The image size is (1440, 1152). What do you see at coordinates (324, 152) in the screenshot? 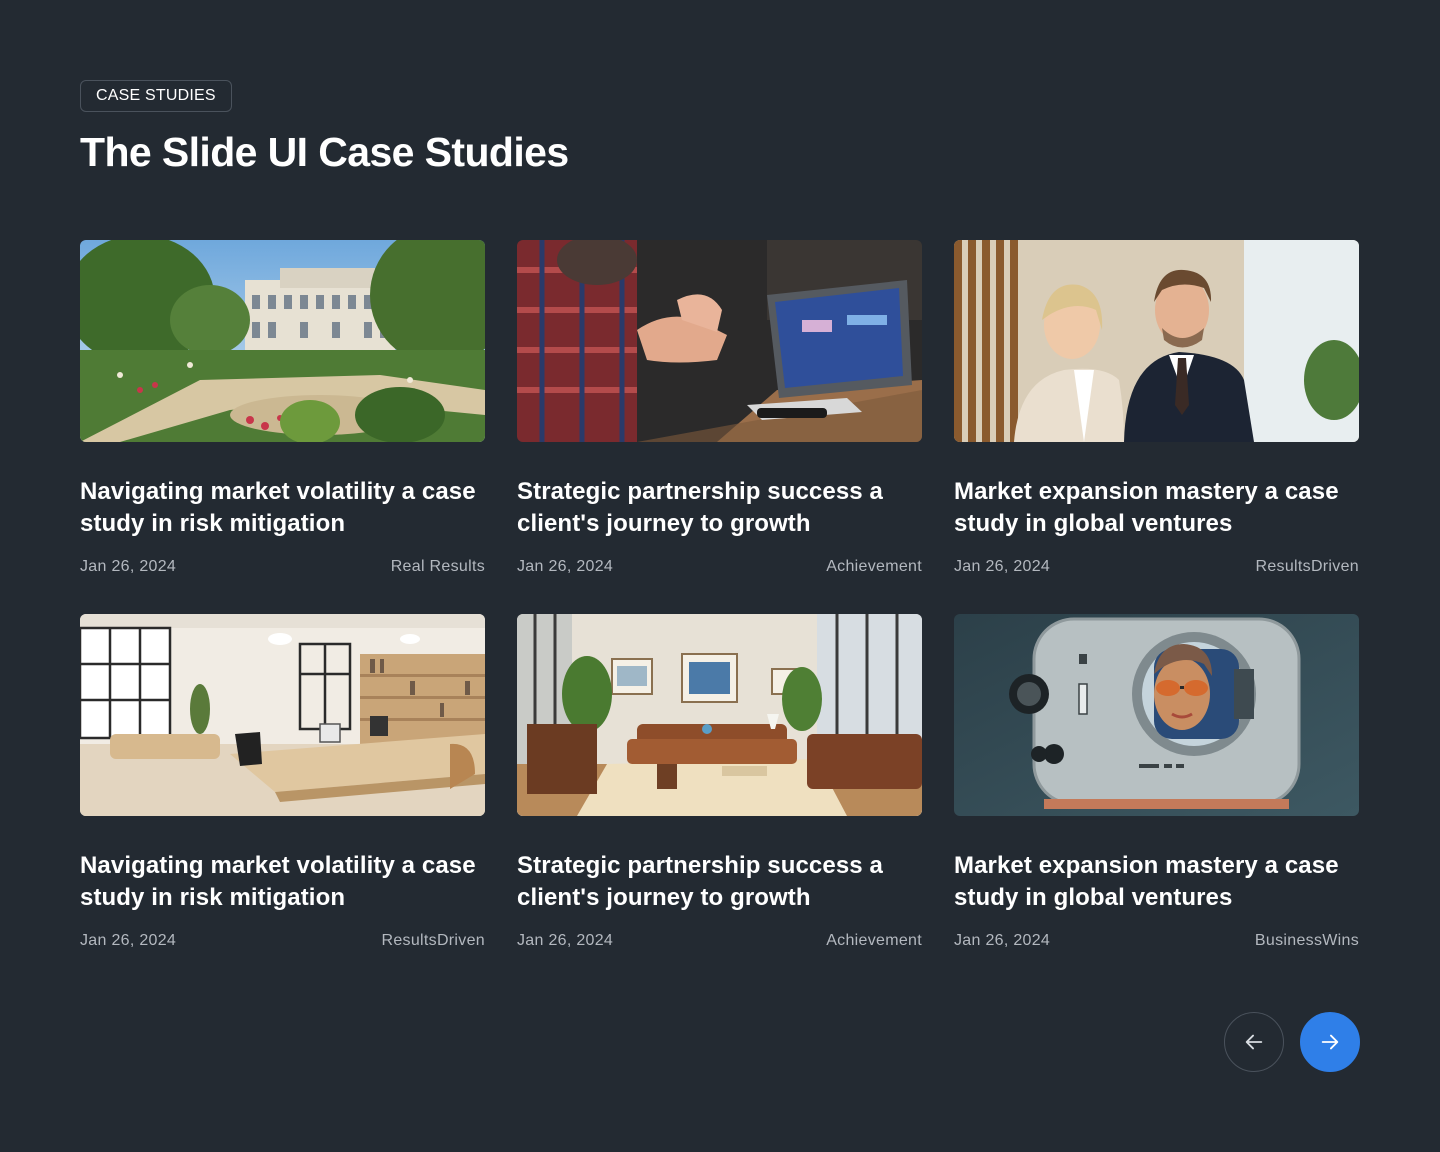
I see `page-title: The Slide UI Case Studies` at bounding box center [324, 152].